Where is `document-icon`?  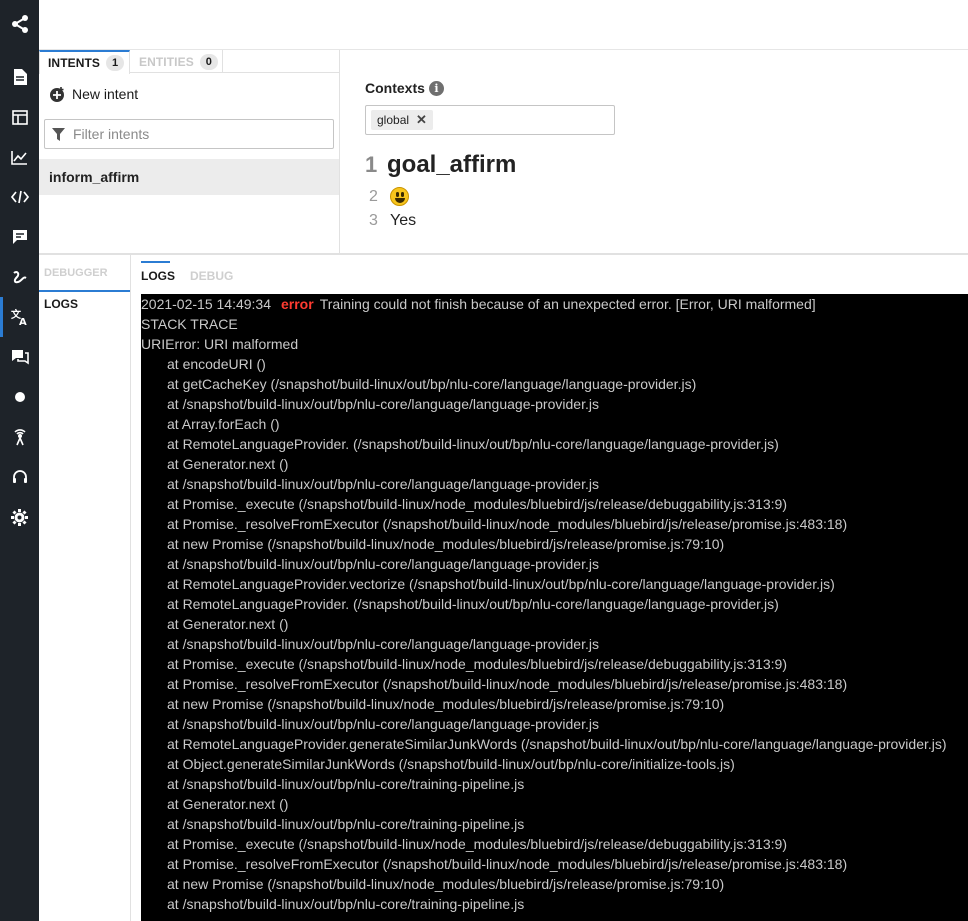
document-icon is located at coordinates (19, 77).